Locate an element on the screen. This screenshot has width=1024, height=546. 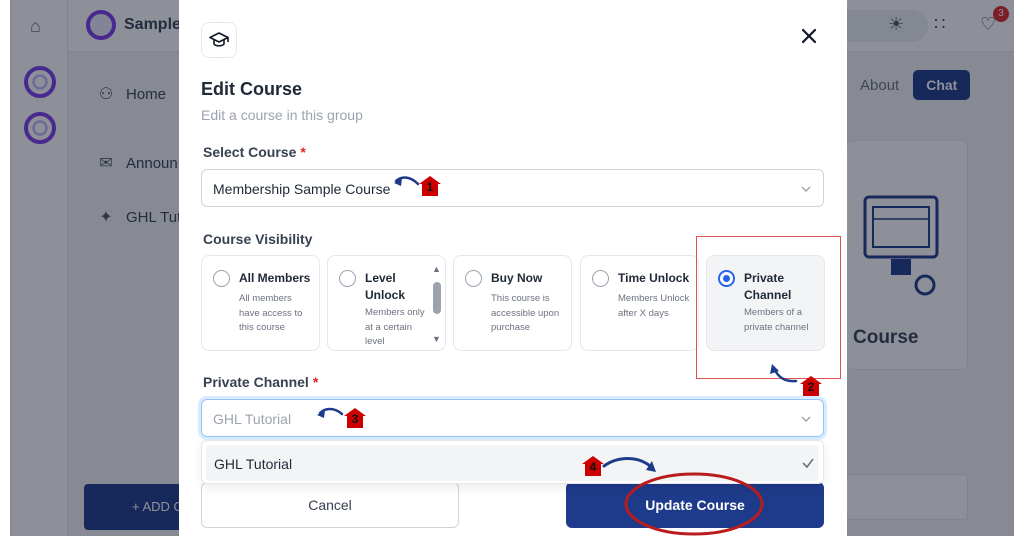
cancel-button: Cancel is located at coordinates (330, 505).